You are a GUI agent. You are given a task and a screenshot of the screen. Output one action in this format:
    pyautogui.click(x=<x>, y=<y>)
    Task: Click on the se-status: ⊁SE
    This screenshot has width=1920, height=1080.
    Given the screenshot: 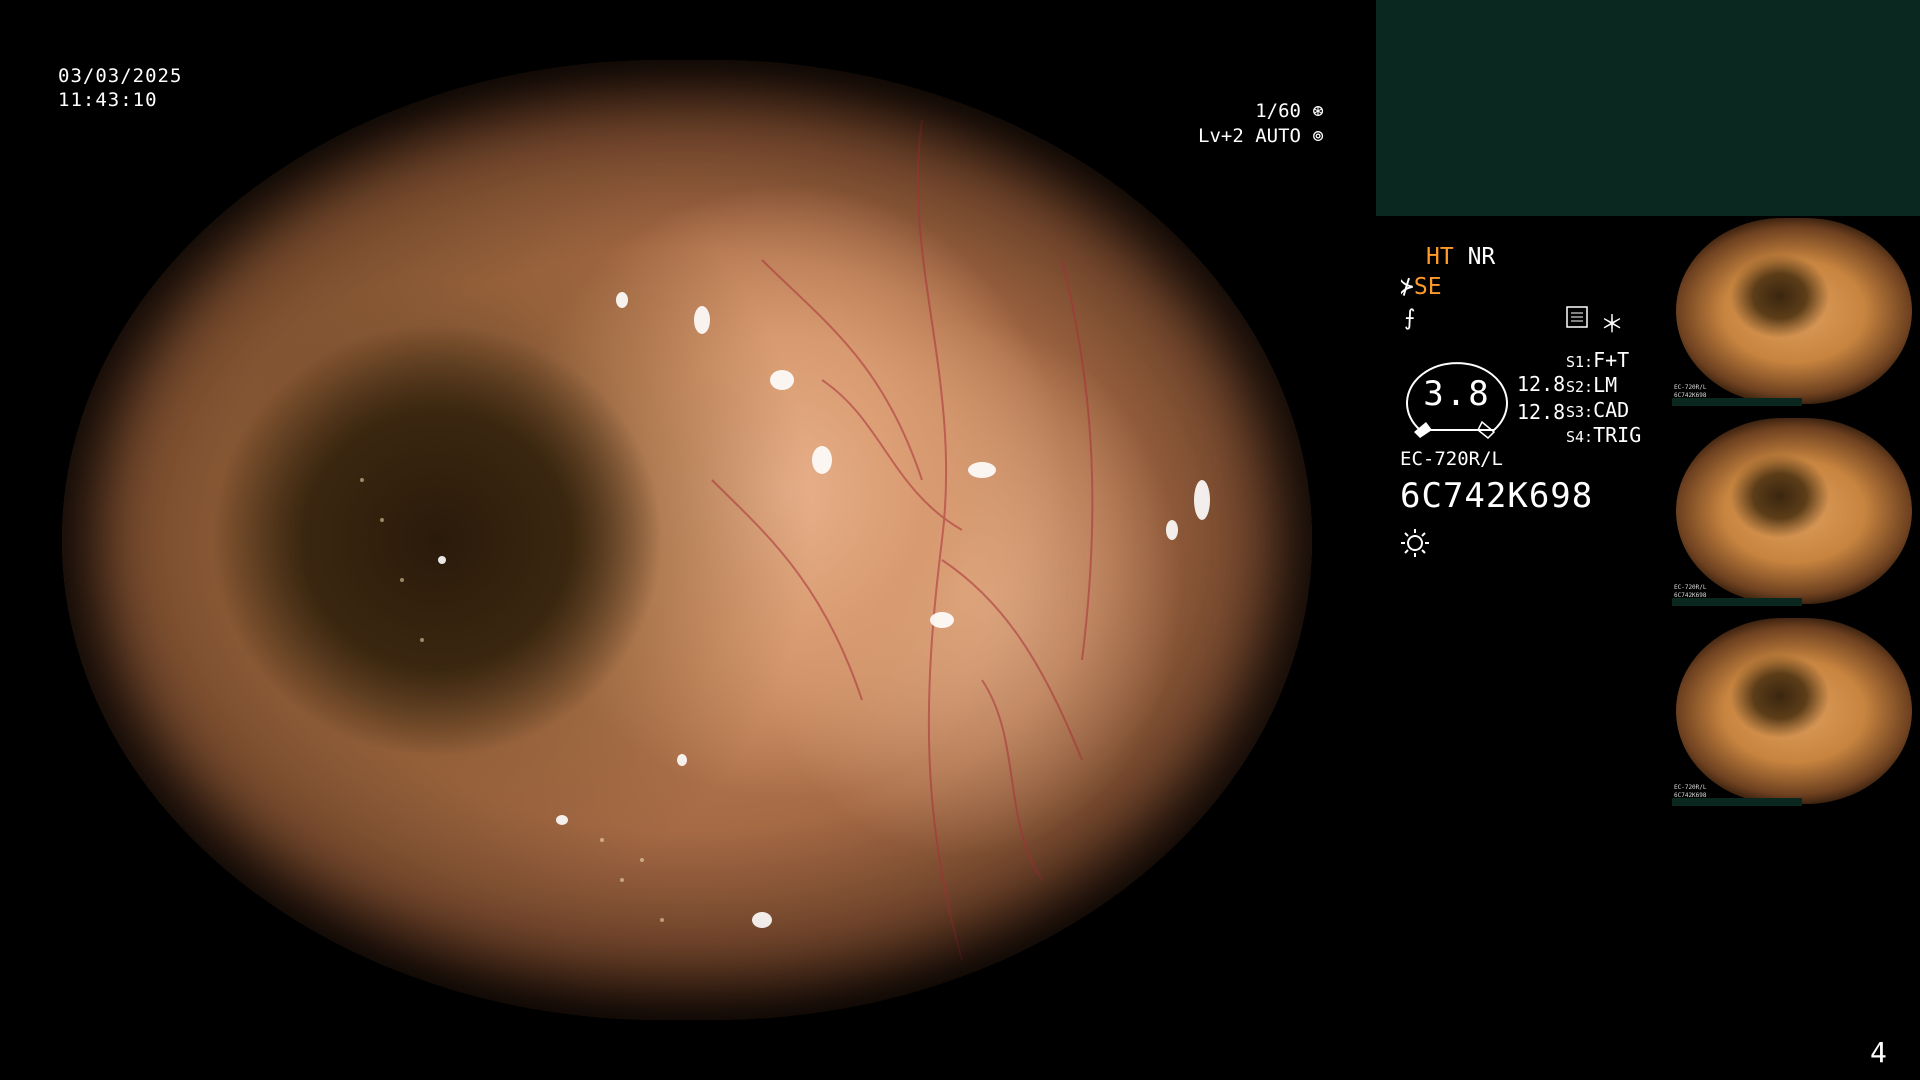 What is the action you would take?
    pyautogui.click(x=1421, y=287)
    